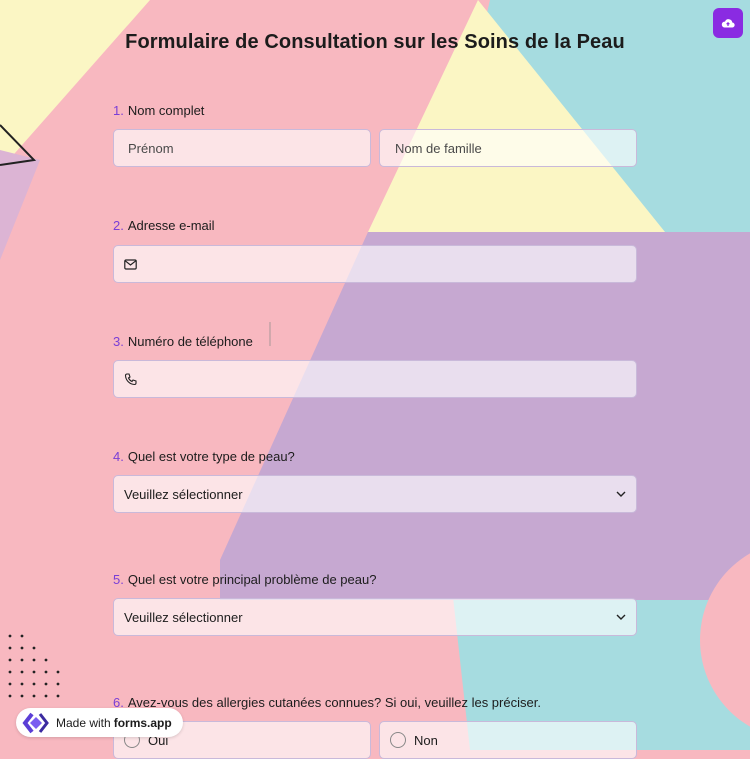 This screenshot has height=759, width=750. I want to click on first-name-input: Prénom, so click(242, 148).